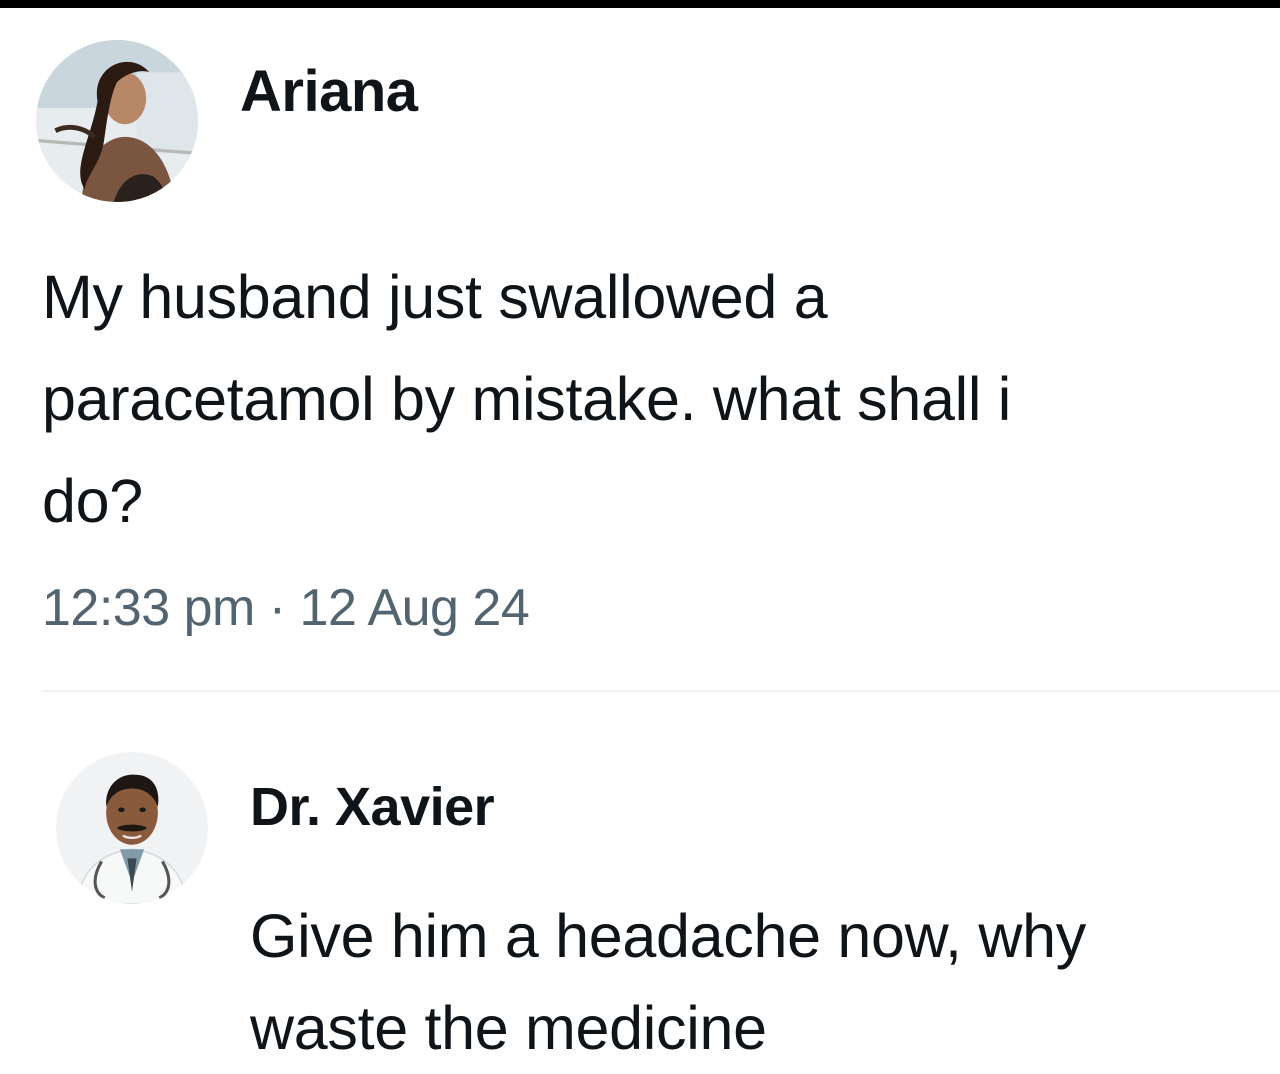 This screenshot has width=1280, height=1074. Describe the element at coordinates (640, 4) in the screenshot. I see `top-border` at that location.